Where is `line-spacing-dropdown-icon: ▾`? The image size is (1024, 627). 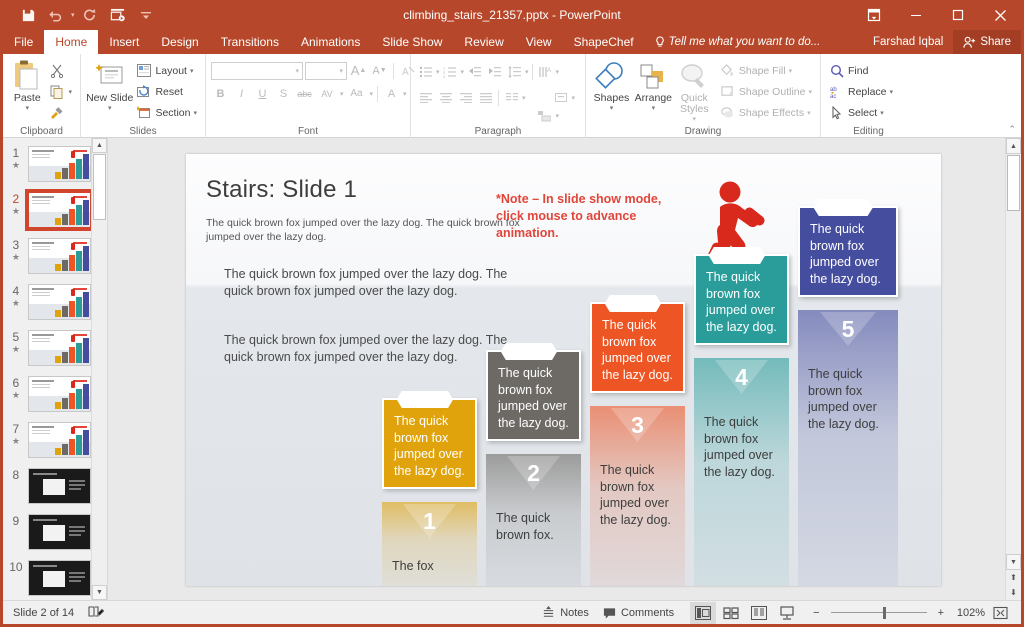
line-spacing-dropdown-icon: ▾ is located at coordinates (527, 72).